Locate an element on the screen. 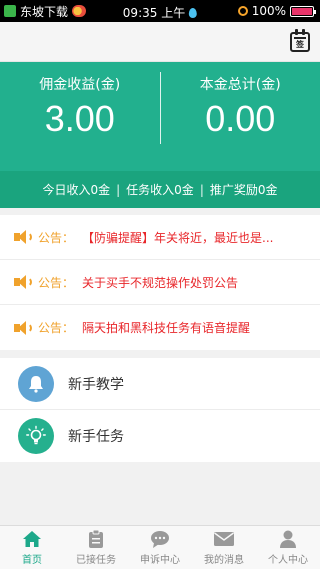 This screenshot has width=320, height=569. weather-icon is located at coordinates (79, 11).